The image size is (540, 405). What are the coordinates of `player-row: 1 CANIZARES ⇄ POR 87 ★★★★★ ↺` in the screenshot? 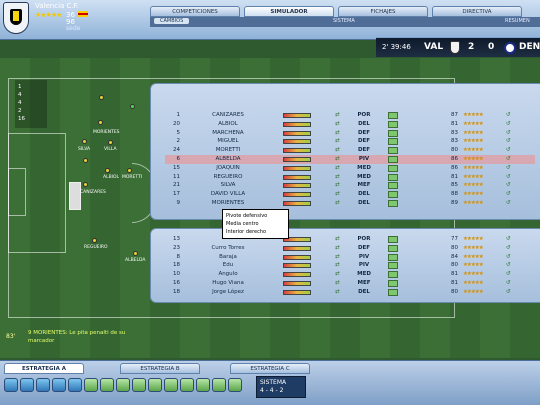 It's located at (350, 115).